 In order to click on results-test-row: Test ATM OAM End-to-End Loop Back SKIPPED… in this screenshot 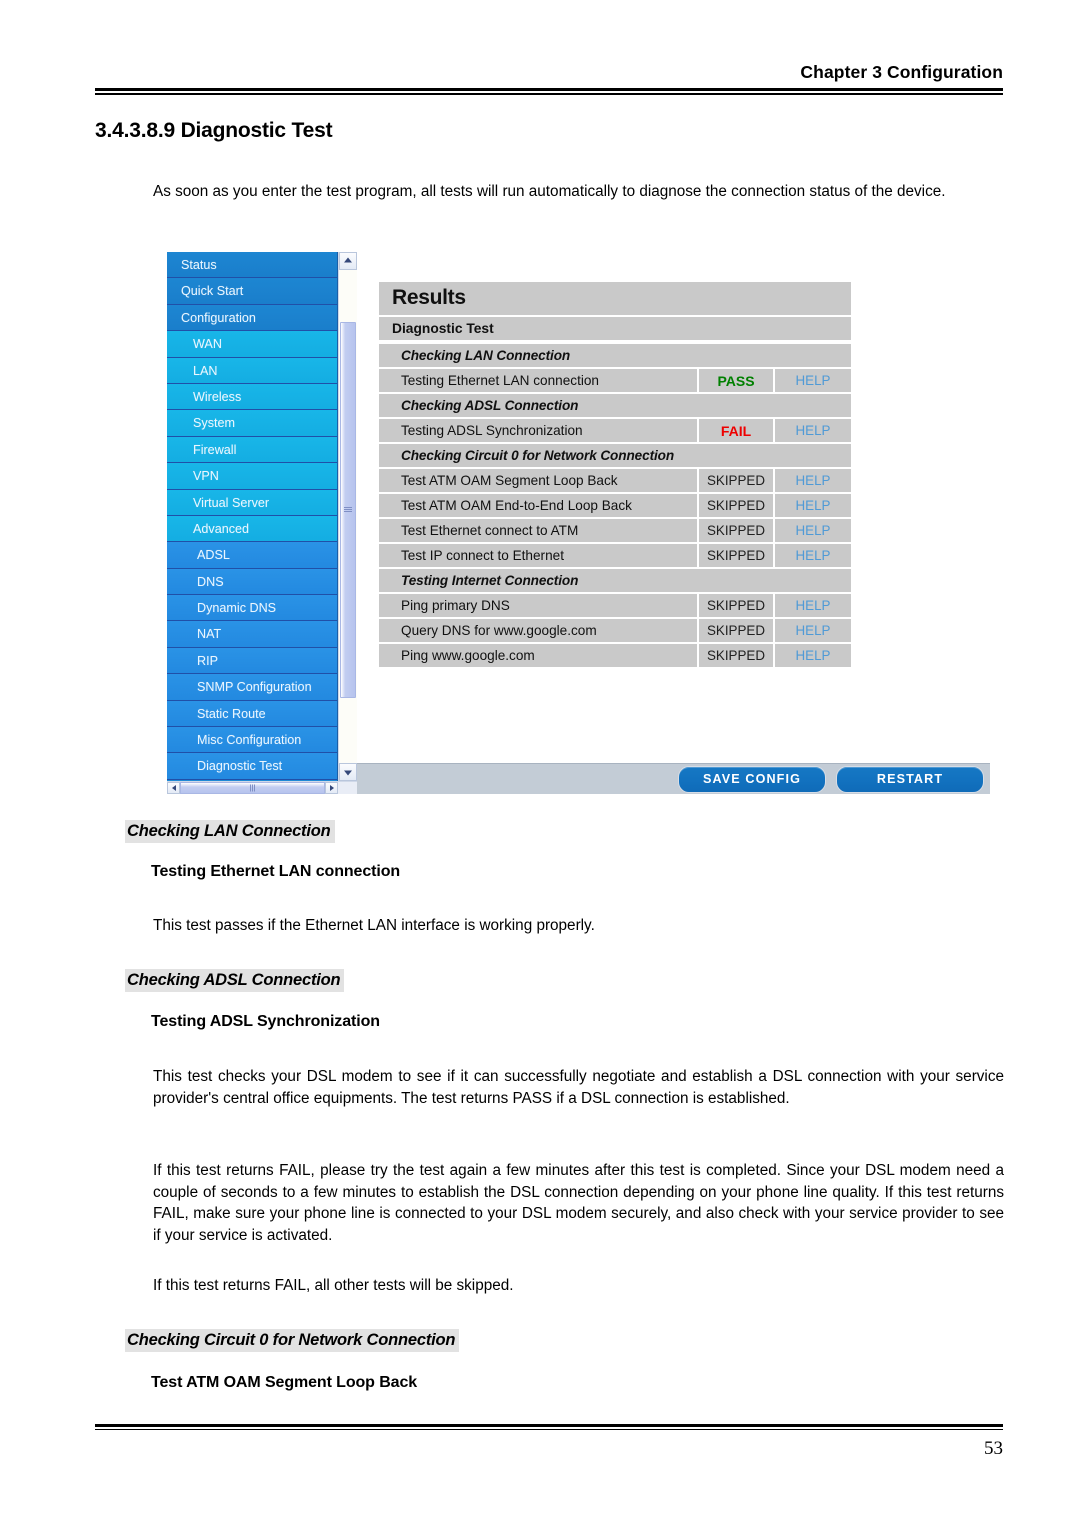, I will do `click(615, 505)`.